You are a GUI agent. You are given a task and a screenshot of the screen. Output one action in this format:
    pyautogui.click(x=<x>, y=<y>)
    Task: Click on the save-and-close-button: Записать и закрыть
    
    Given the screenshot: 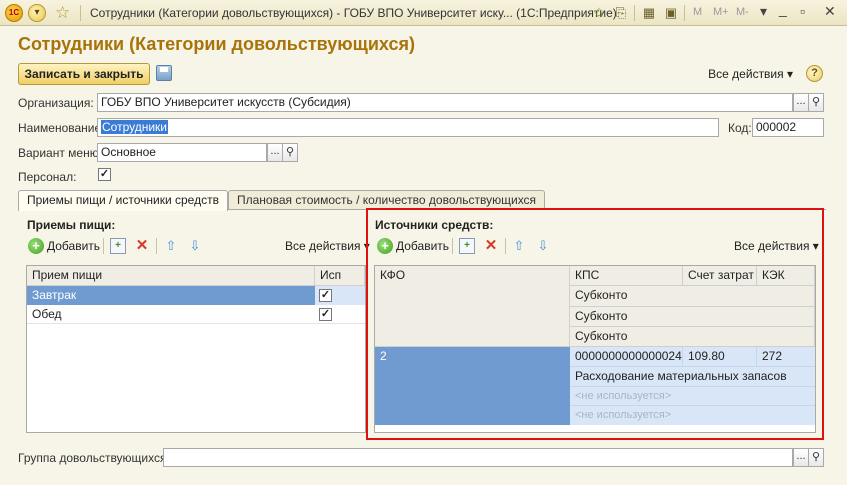 What is the action you would take?
    pyautogui.click(x=84, y=74)
    